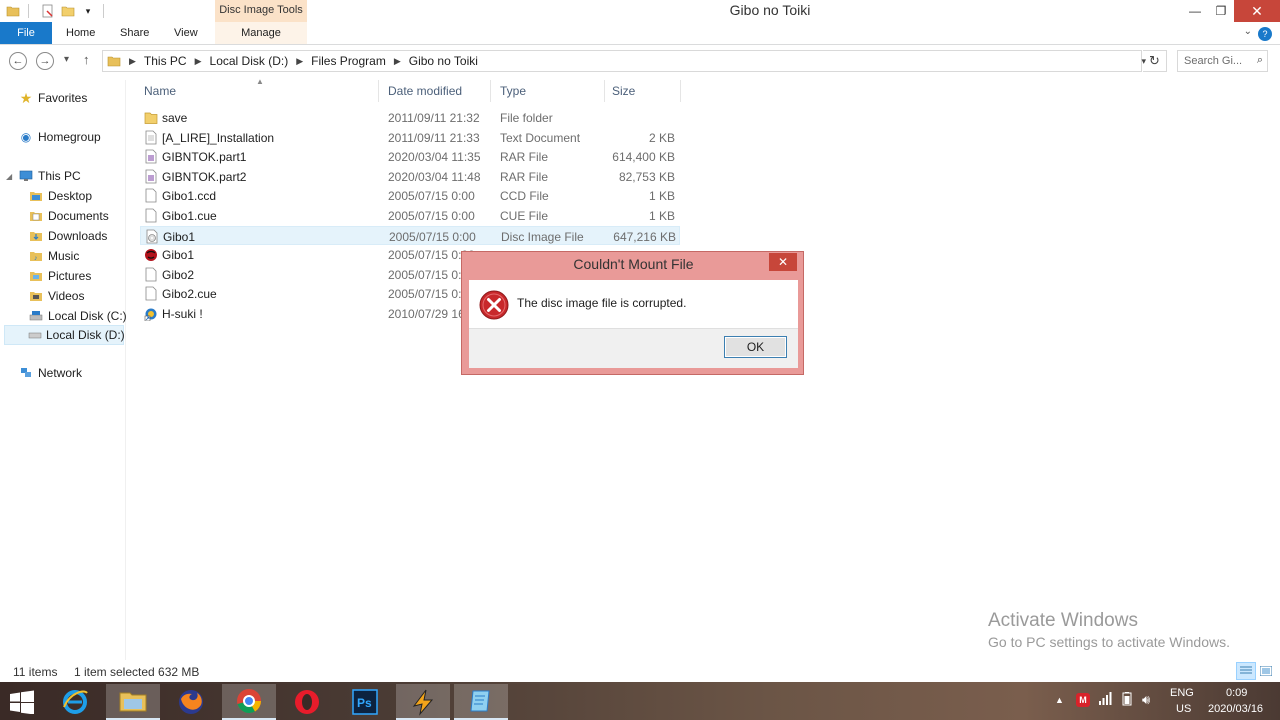 The height and width of the screenshot is (720, 1280). Describe the element at coordinates (770, 10) in the screenshot. I see `window-title: Gibo no Toiki` at that location.